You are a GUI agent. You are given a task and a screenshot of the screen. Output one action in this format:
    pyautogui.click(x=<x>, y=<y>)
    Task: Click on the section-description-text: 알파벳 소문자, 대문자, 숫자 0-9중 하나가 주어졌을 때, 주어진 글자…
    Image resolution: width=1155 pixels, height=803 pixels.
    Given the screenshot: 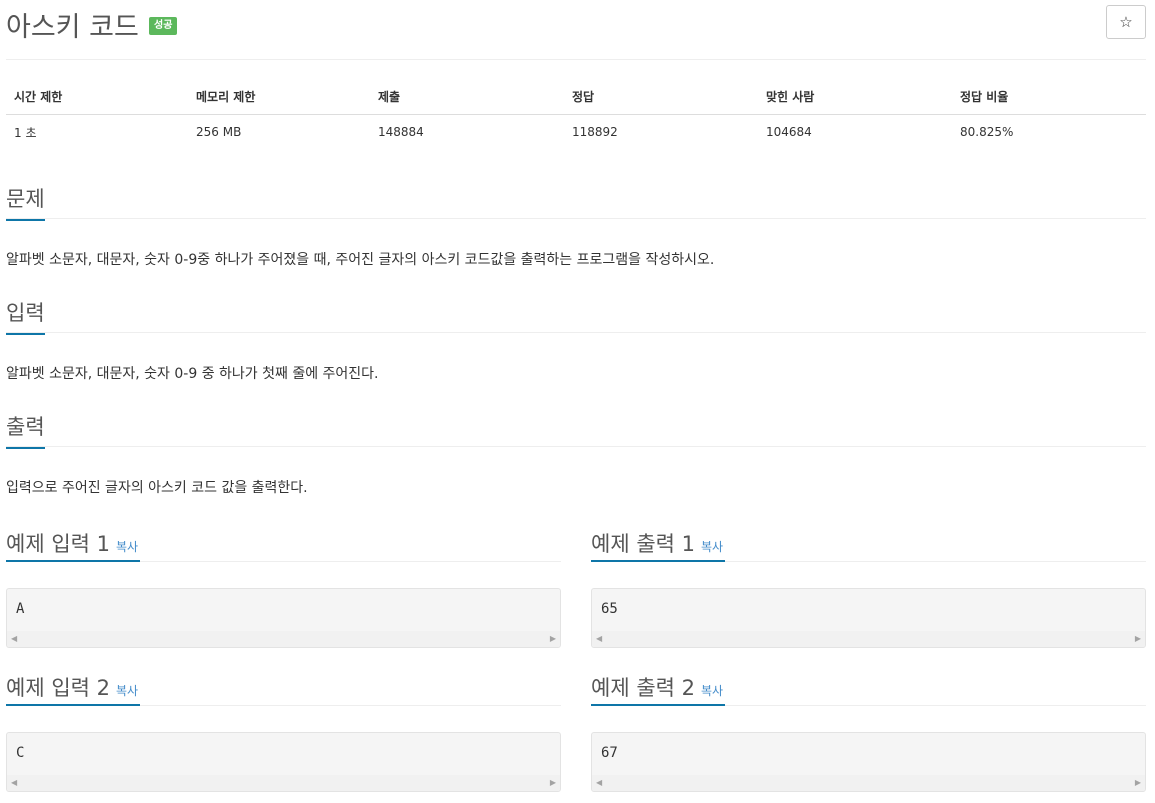 What is the action you would take?
    pyautogui.click(x=360, y=260)
    